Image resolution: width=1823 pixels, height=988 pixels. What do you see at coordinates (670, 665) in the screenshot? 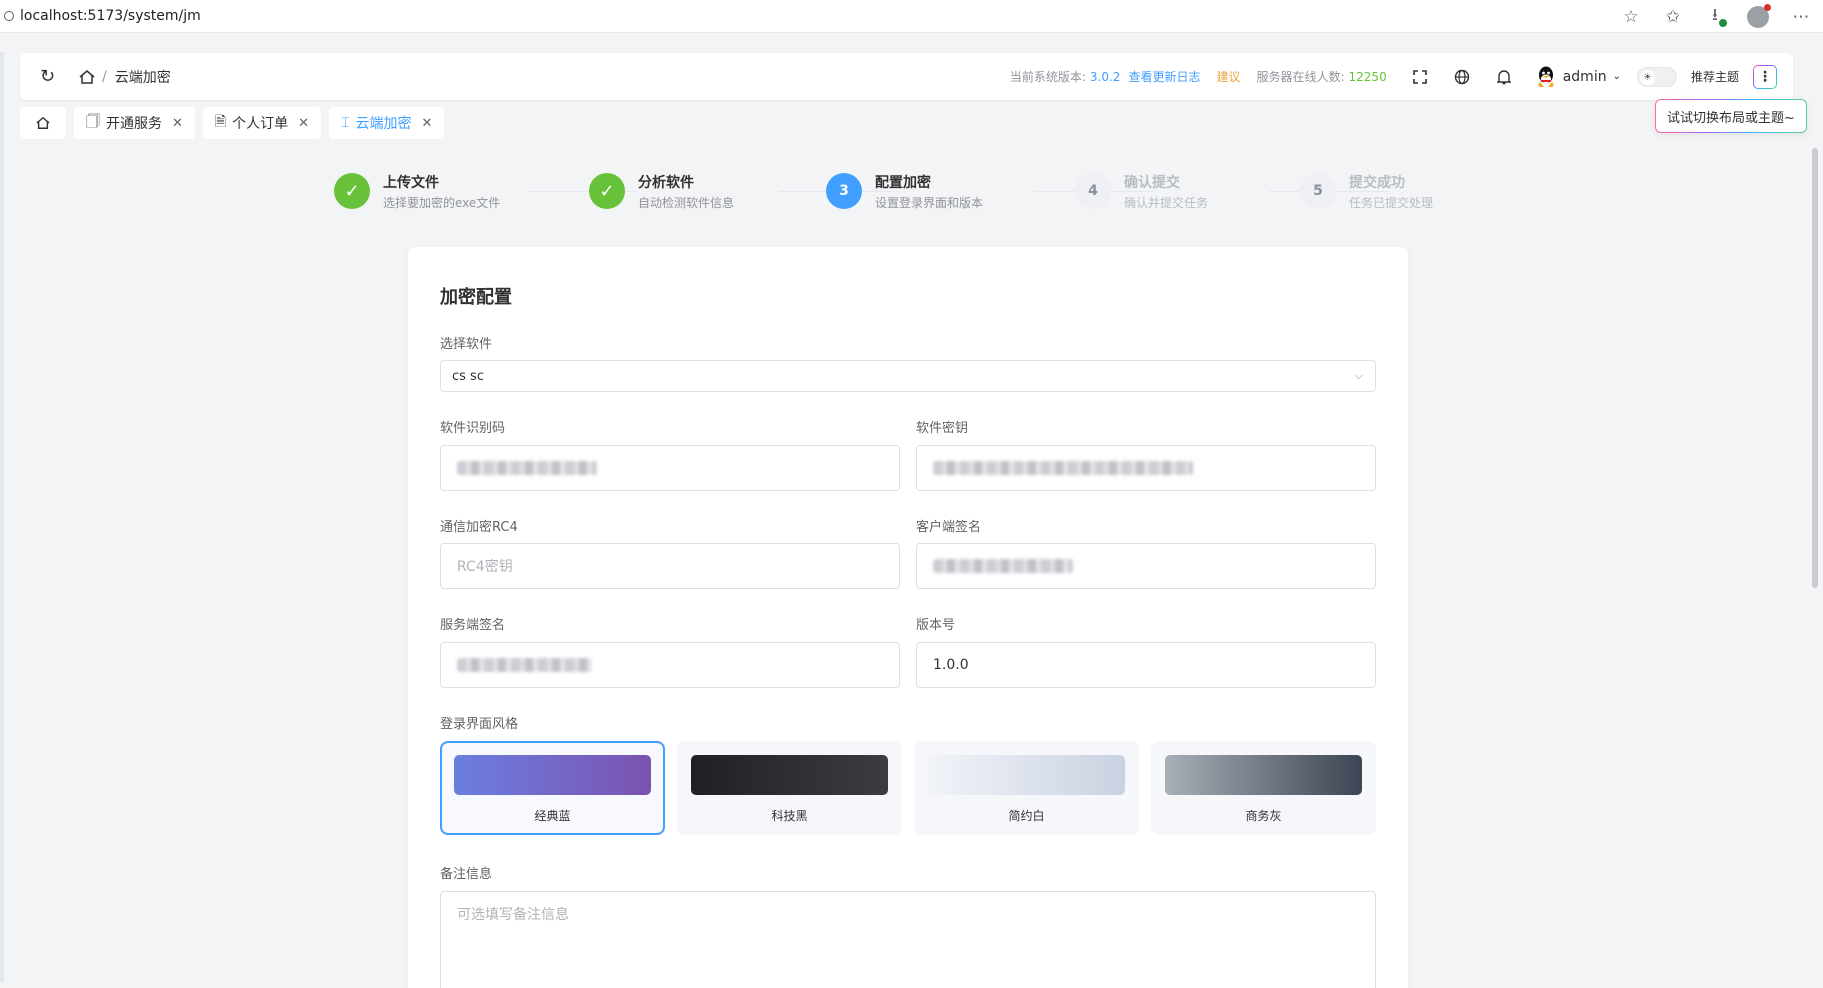
I see `server-sign-field` at bounding box center [670, 665].